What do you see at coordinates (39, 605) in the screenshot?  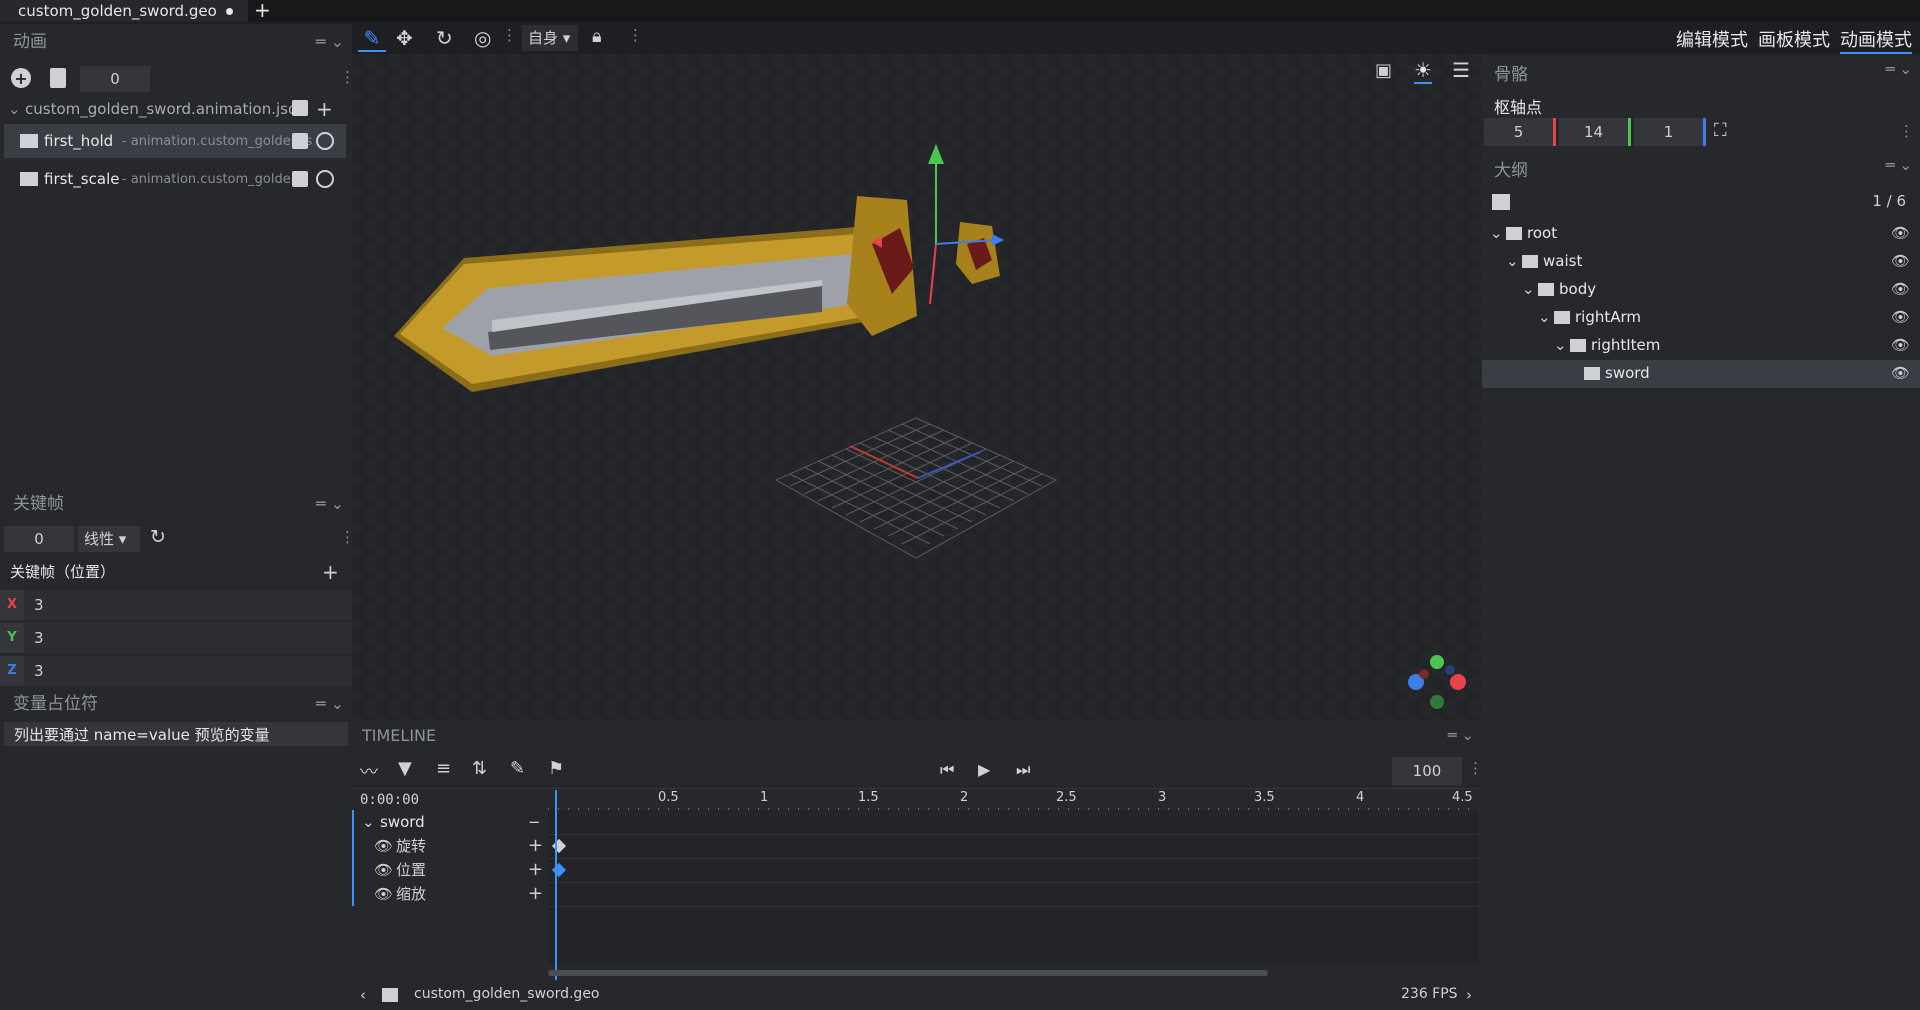 I see `x-value: 3` at bounding box center [39, 605].